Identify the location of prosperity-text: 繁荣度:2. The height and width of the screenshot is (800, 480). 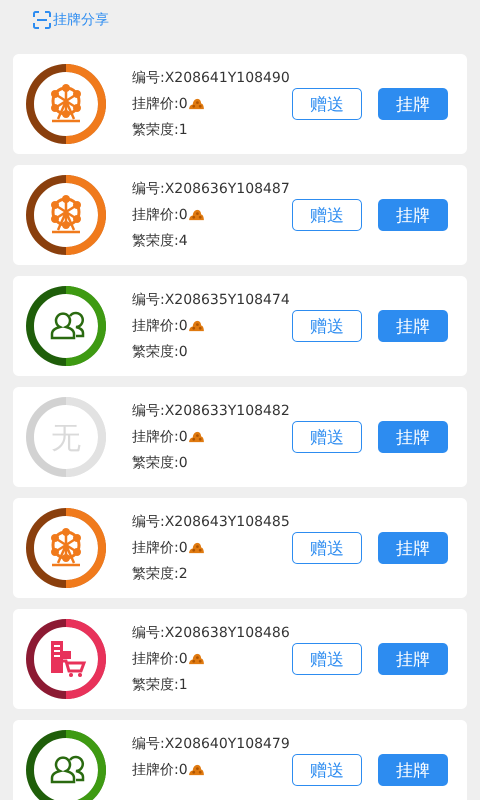
(160, 574).